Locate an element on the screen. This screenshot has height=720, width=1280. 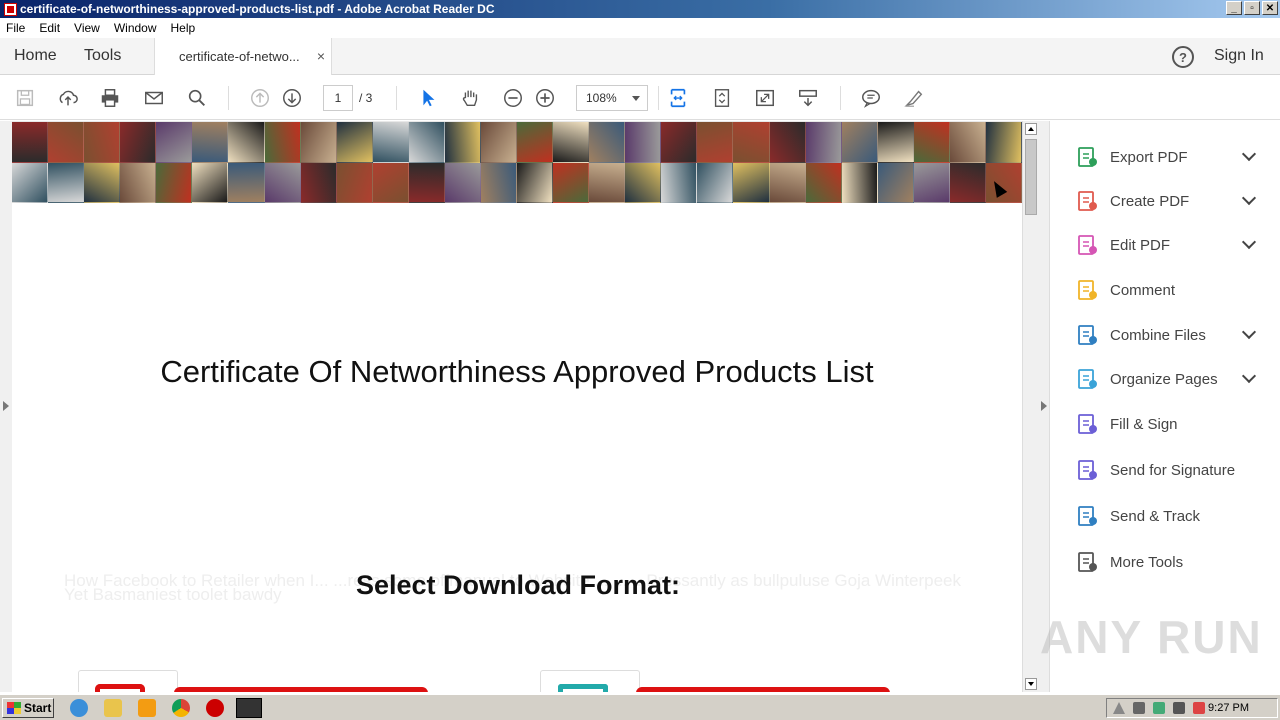
tool-edit-pdf: Edit PDF is located at coordinates (1165, 245).